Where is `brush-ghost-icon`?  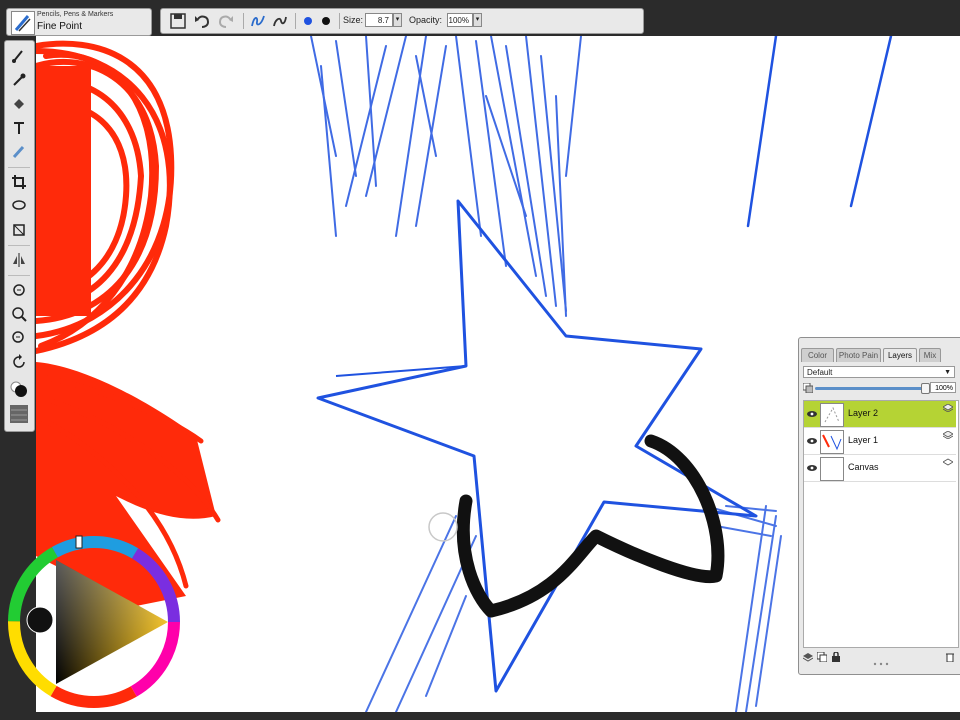 brush-ghost-icon is located at coordinates (280, 21).